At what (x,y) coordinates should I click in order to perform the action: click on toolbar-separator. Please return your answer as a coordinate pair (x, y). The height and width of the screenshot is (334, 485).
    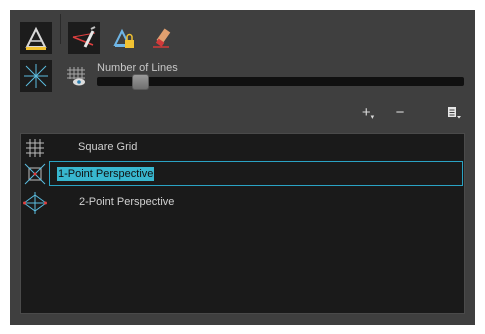
    Looking at the image, I should click on (60, 29).